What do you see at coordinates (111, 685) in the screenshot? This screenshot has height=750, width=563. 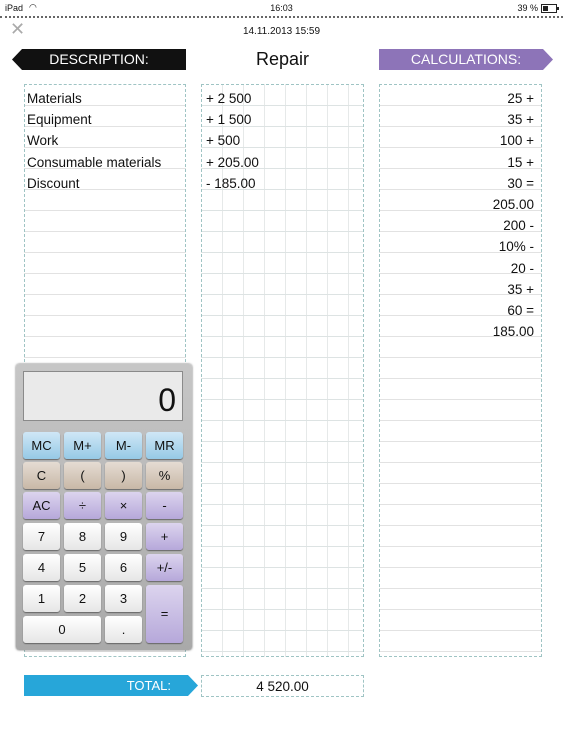 I see `total-label: TOTAL:` at bounding box center [111, 685].